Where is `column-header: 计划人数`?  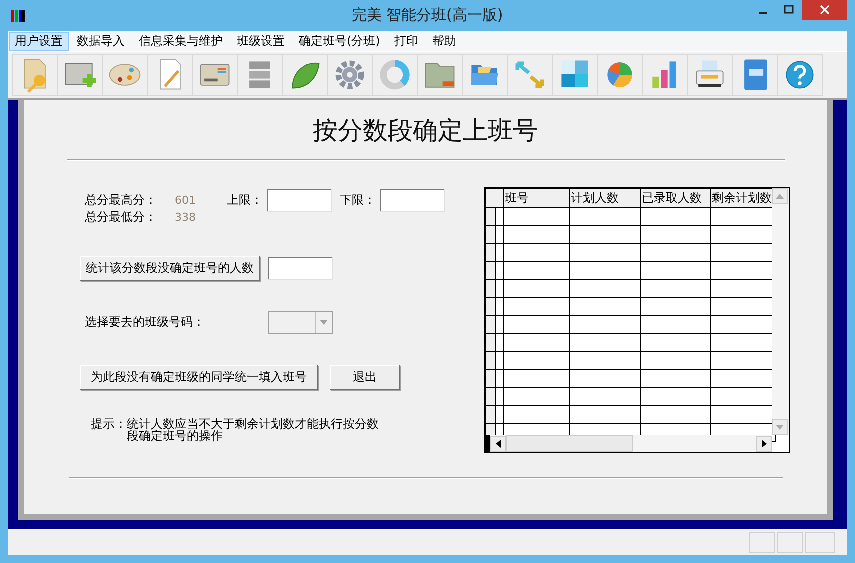
column-header: 计划人数 is located at coordinates (605, 198).